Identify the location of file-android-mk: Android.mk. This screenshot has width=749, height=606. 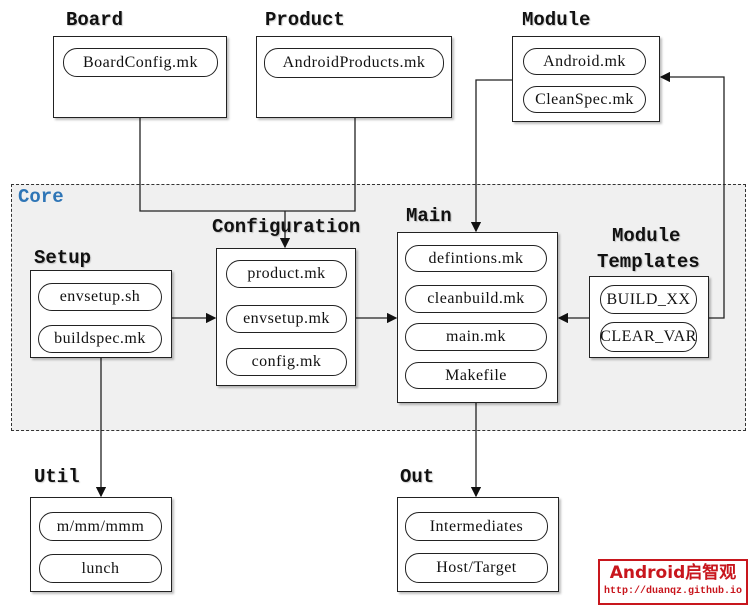
(584, 61).